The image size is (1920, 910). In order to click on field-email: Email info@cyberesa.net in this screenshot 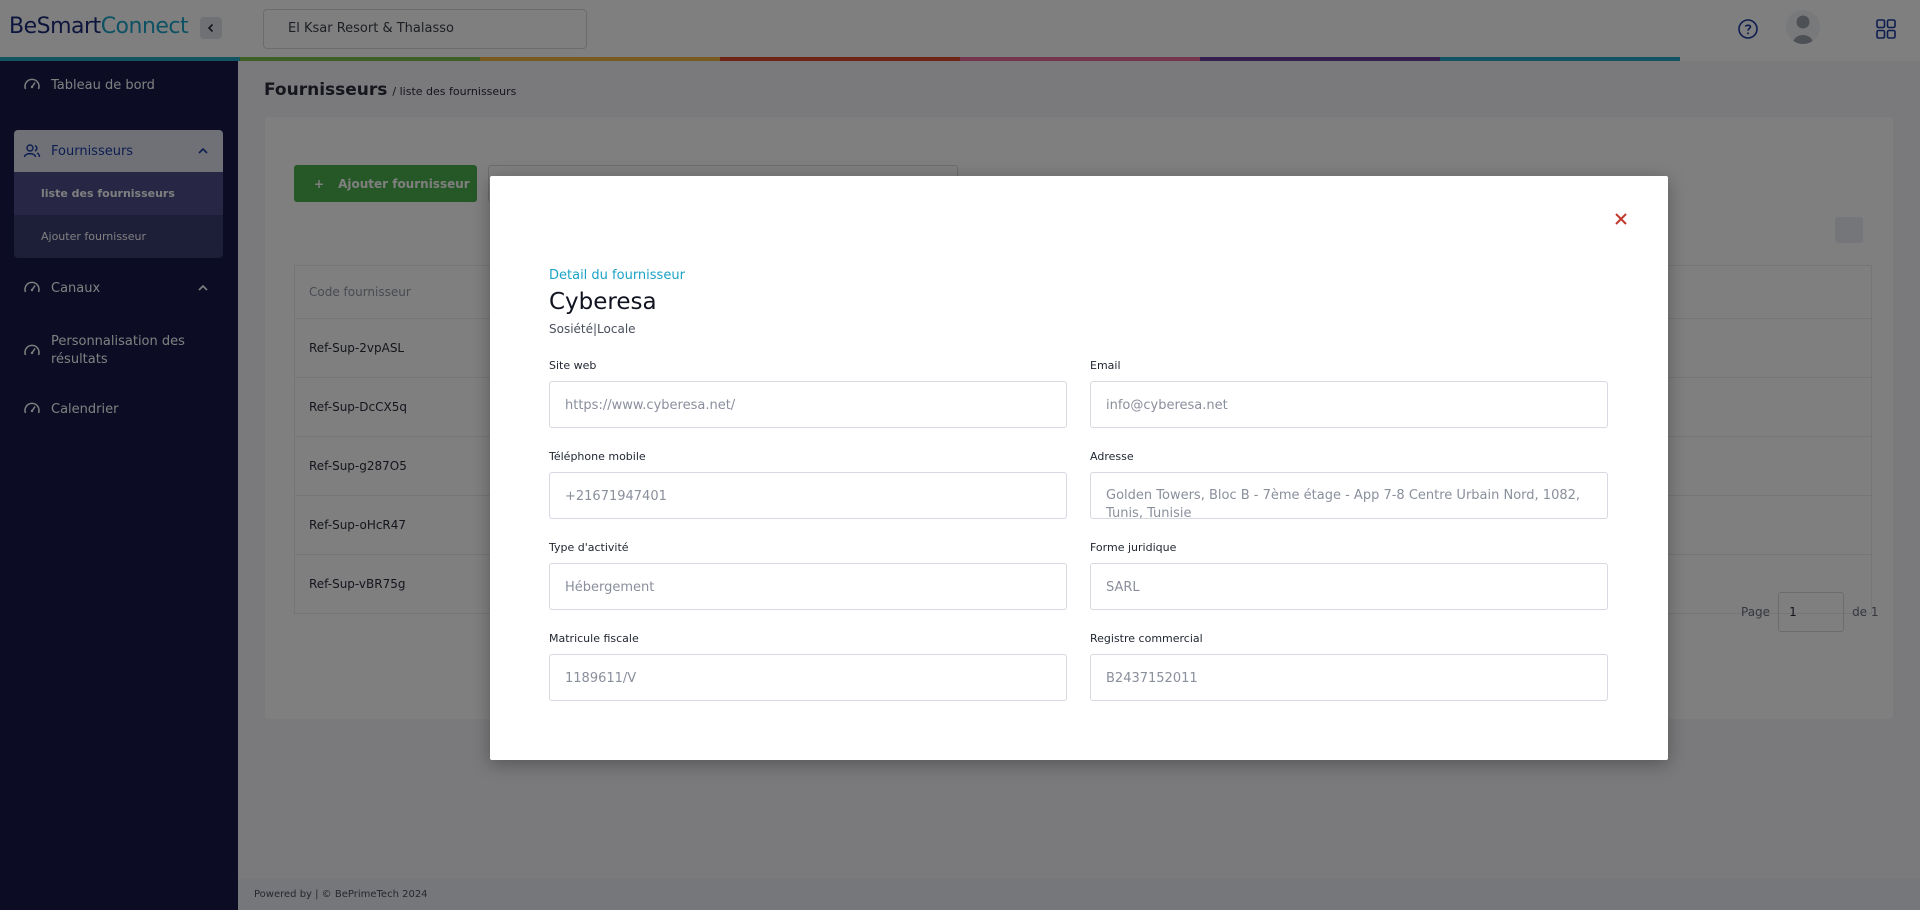, I will do `click(1349, 393)`.